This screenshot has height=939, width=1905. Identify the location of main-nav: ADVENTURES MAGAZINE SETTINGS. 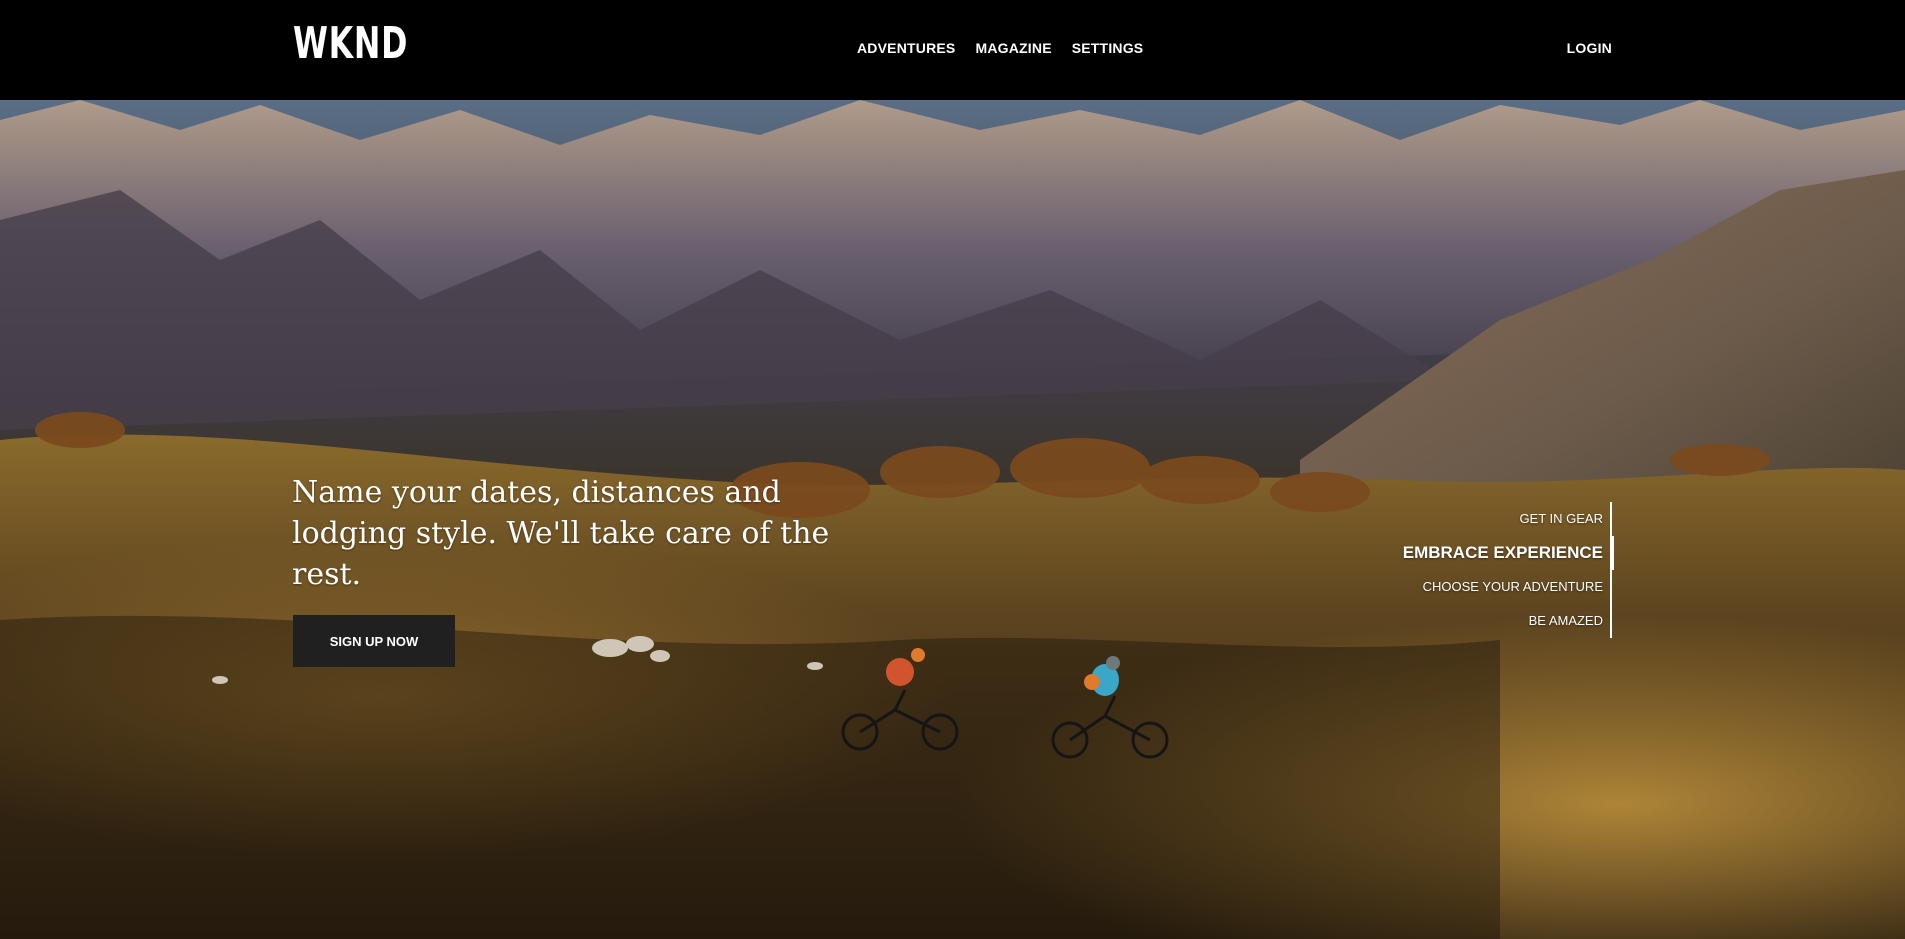
(1000, 48).